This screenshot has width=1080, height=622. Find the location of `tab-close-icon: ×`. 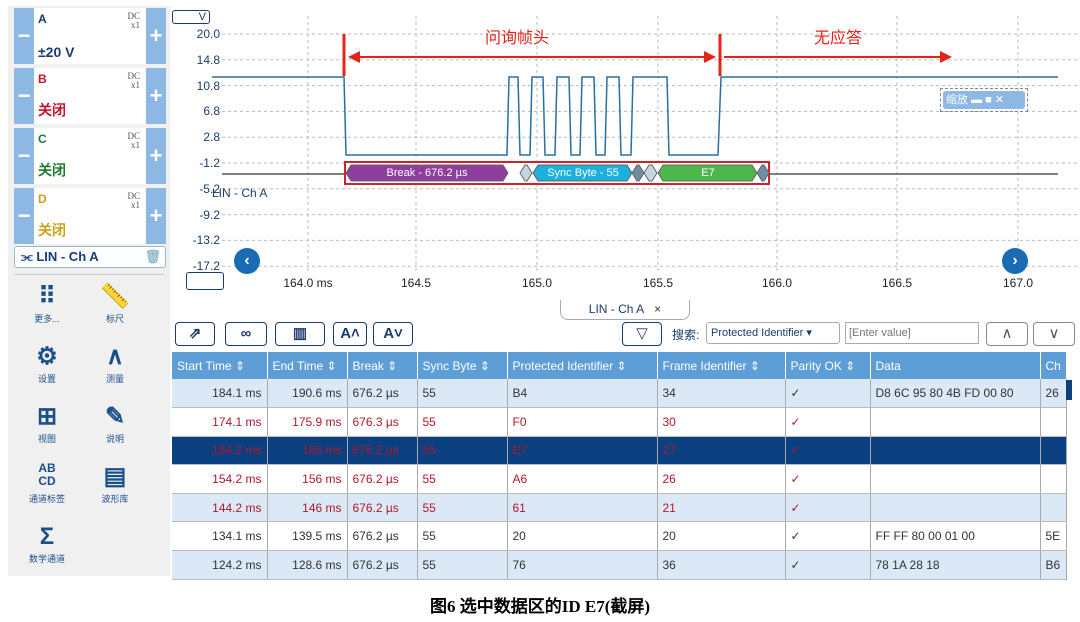

tab-close-icon: × is located at coordinates (657, 309).